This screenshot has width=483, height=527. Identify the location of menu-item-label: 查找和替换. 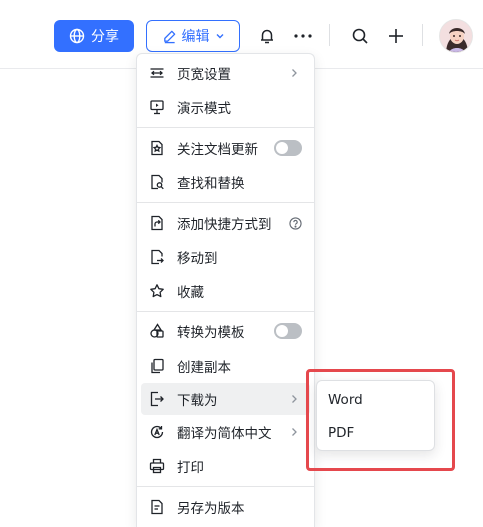
(211, 184).